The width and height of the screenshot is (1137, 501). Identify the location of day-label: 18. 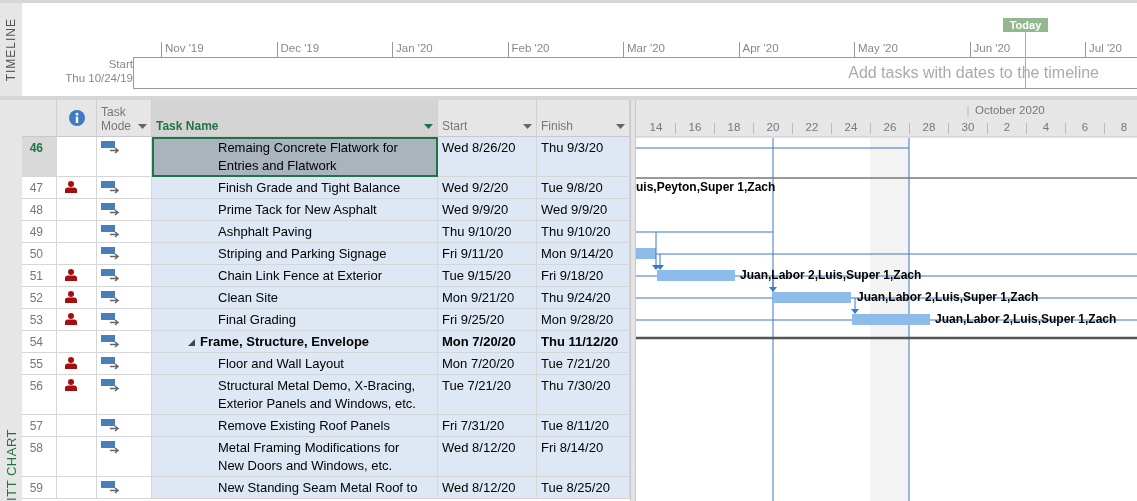
(734, 127).